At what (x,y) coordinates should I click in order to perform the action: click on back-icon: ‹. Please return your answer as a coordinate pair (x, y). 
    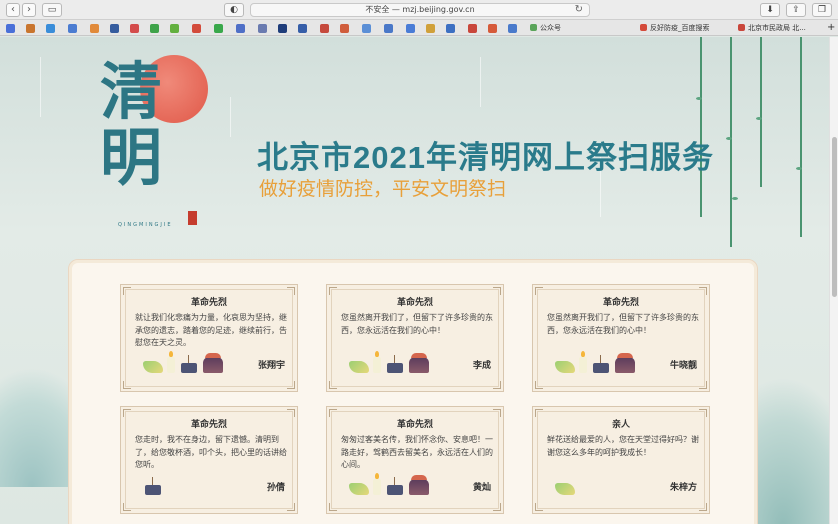
    Looking at the image, I should click on (13, 10).